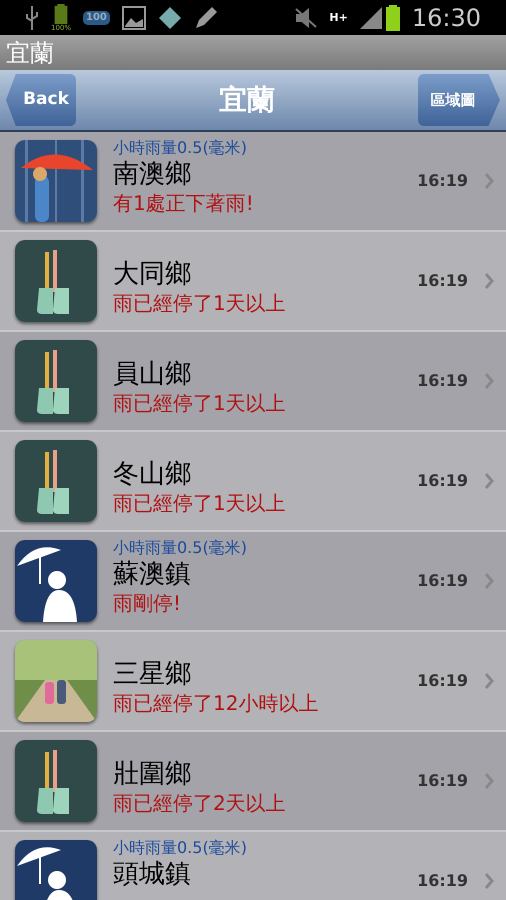  What do you see at coordinates (253, 682) in the screenshot?
I see `list-row: 三星鄉 雨已經停了12小時以上 16:19` at bounding box center [253, 682].